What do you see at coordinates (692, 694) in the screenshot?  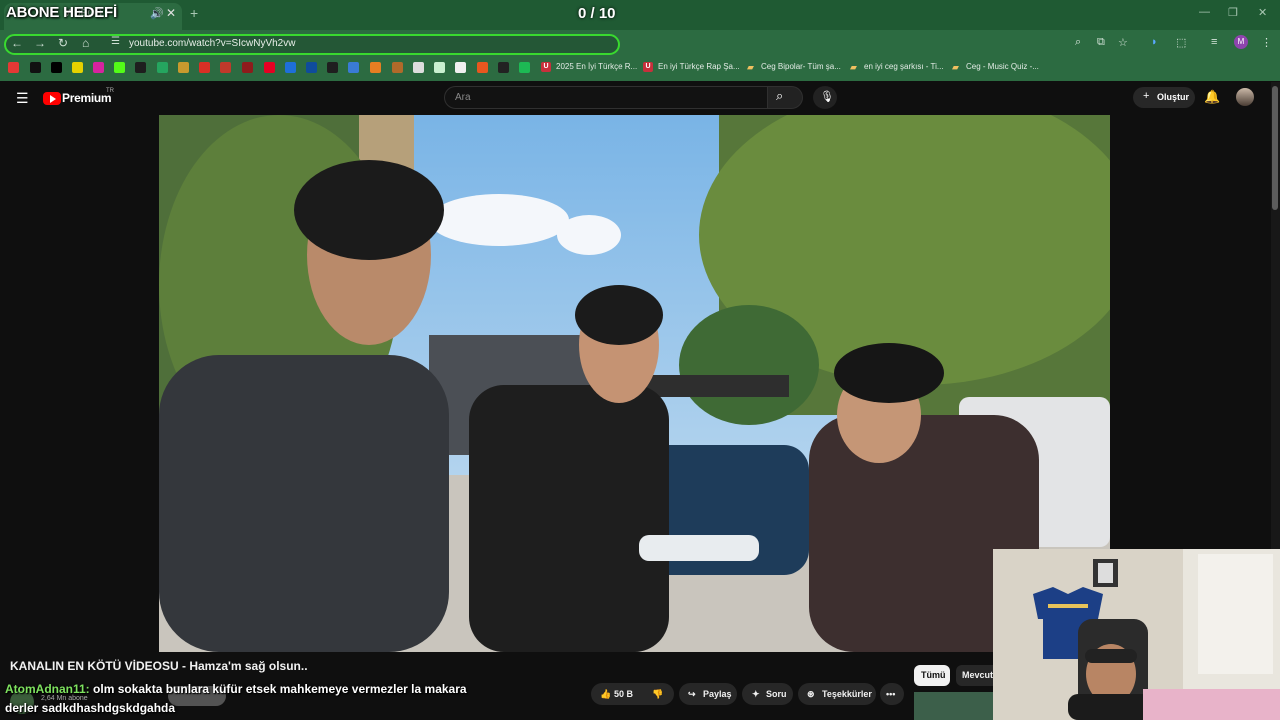 I see `share-icon: ↪` at bounding box center [692, 694].